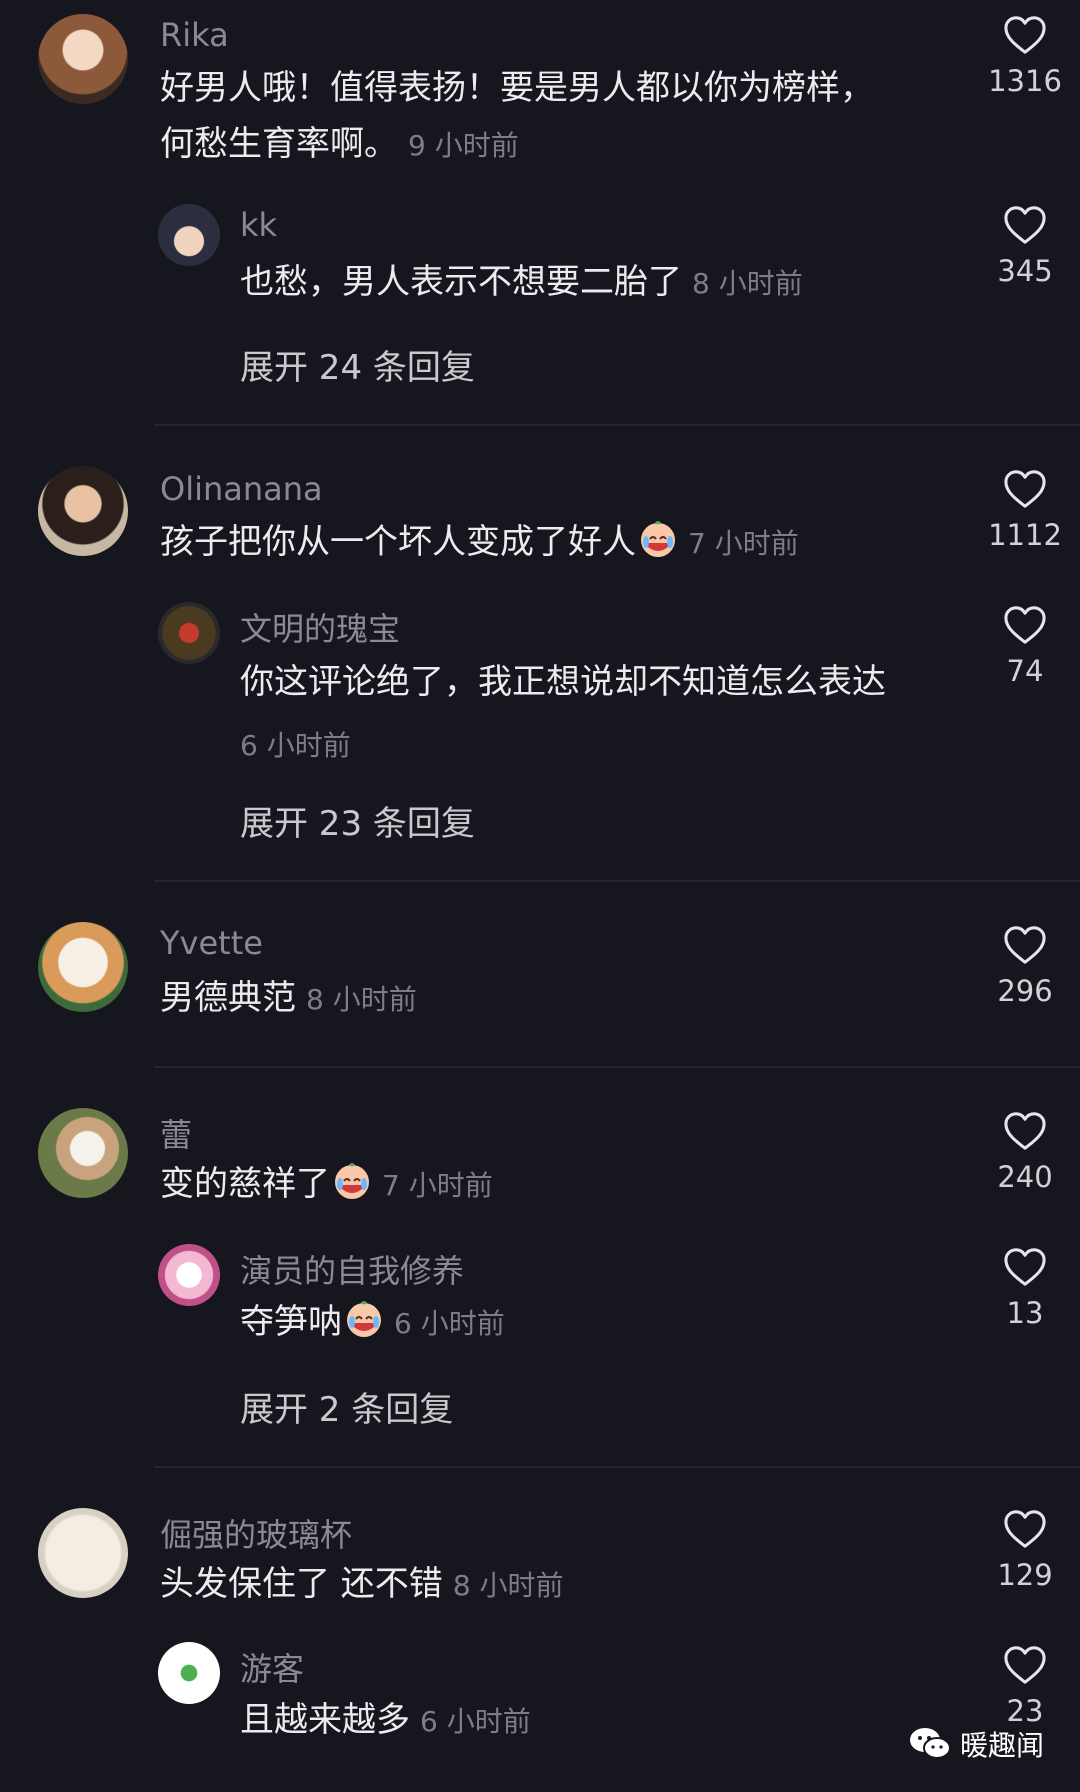 The image size is (1080, 1792). I want to click on watermark-text: 暖趣闻, so click(1001, 1745).